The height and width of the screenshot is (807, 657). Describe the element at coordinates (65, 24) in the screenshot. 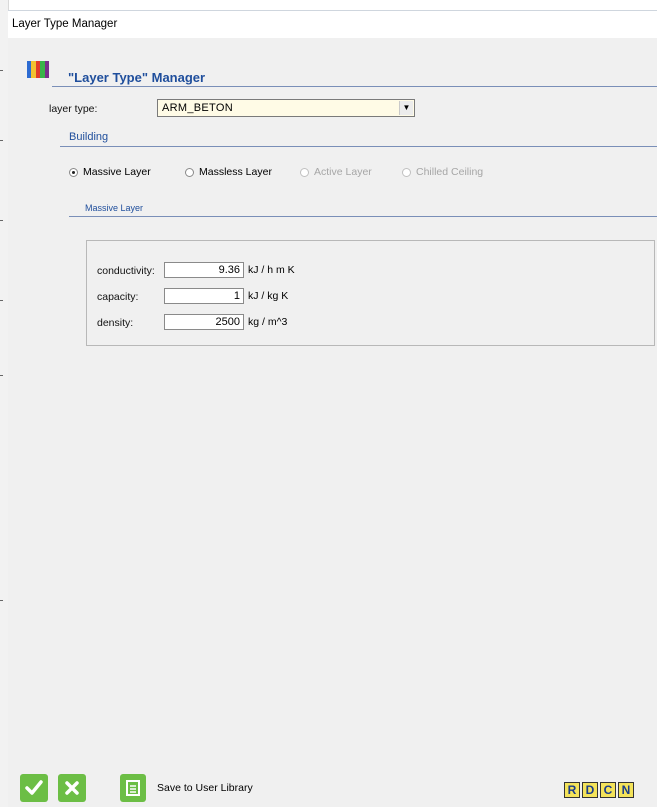

I see `window-title: Layer Type Manager` at that location.